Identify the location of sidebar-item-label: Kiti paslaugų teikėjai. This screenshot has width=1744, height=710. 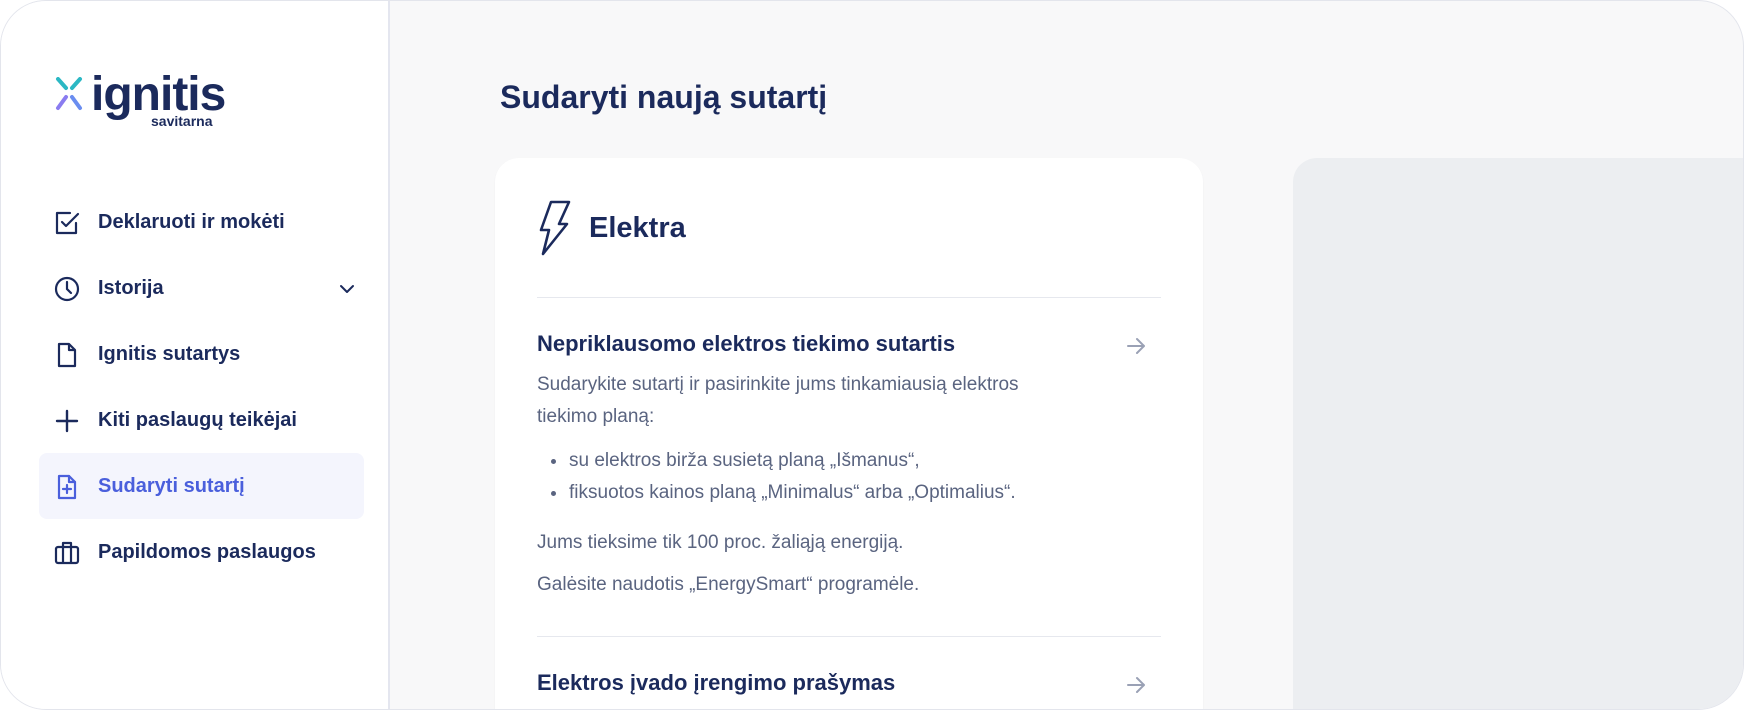
(197, 419).